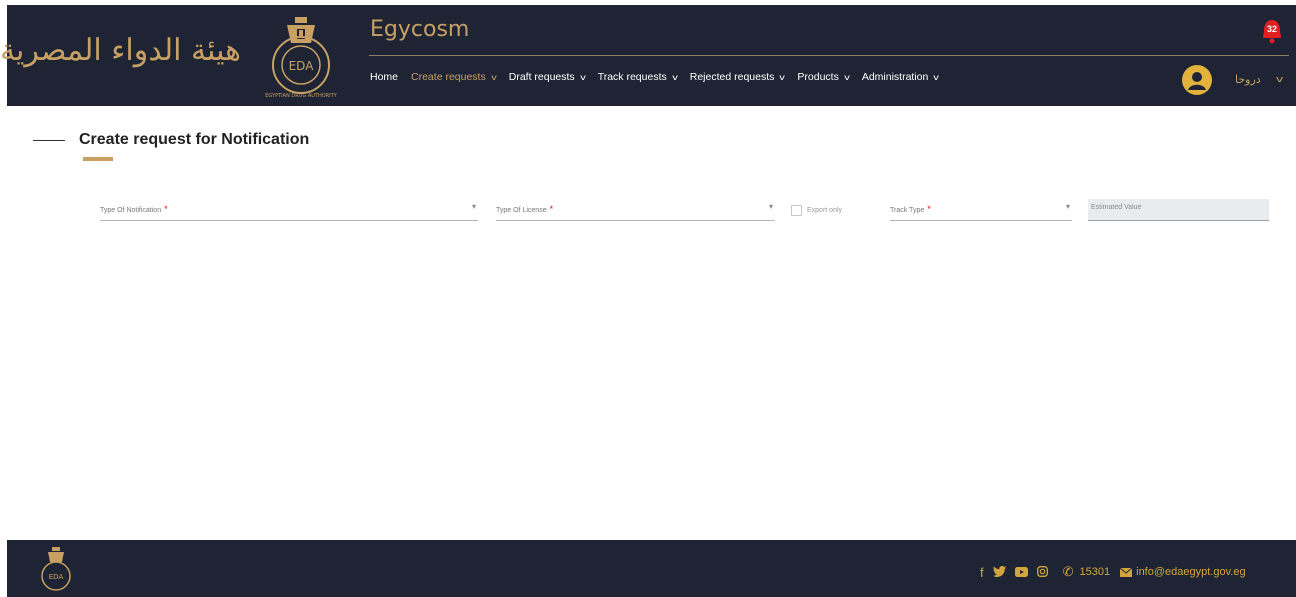  I want to click on notification-count-badge: 32, so click(1271, 29).